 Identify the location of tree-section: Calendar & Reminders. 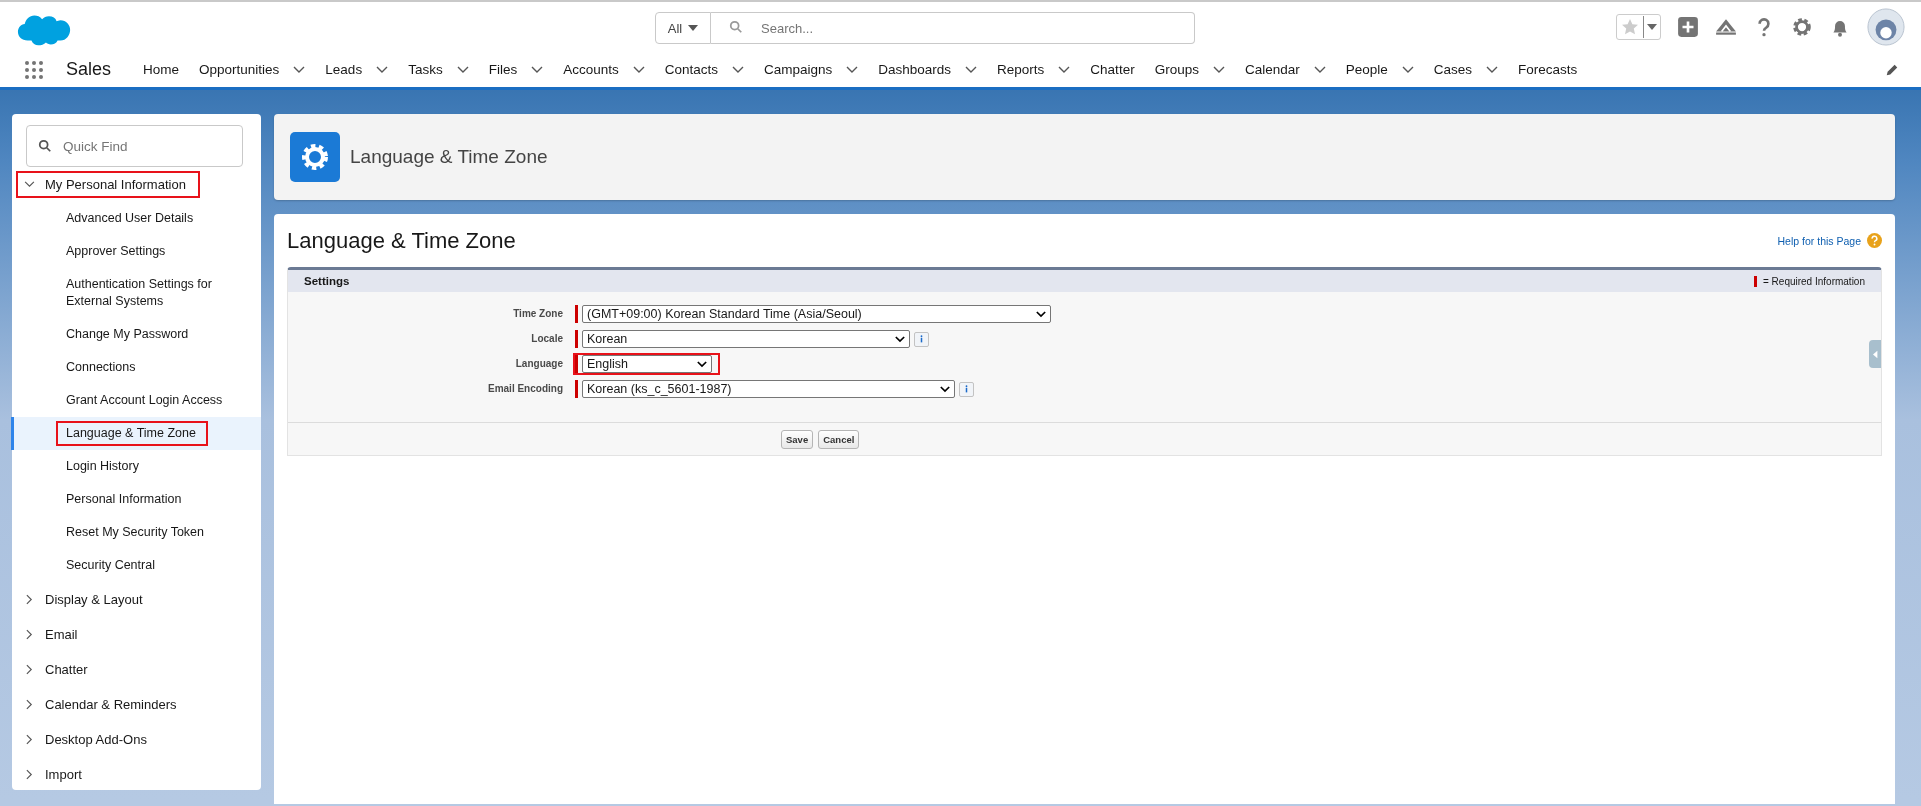
(103, 704).